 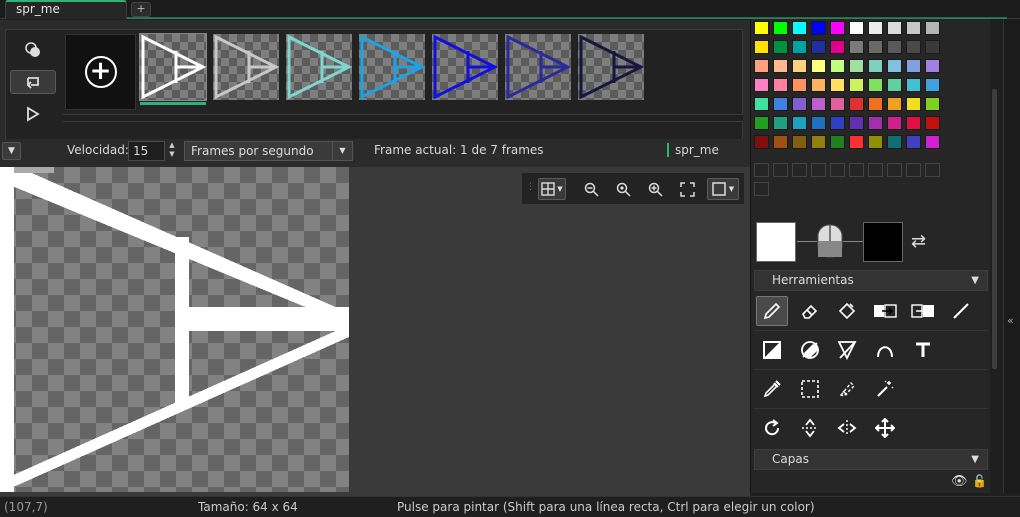 I want to click on lock-icon: 🔓, so click(x=979, y=481).